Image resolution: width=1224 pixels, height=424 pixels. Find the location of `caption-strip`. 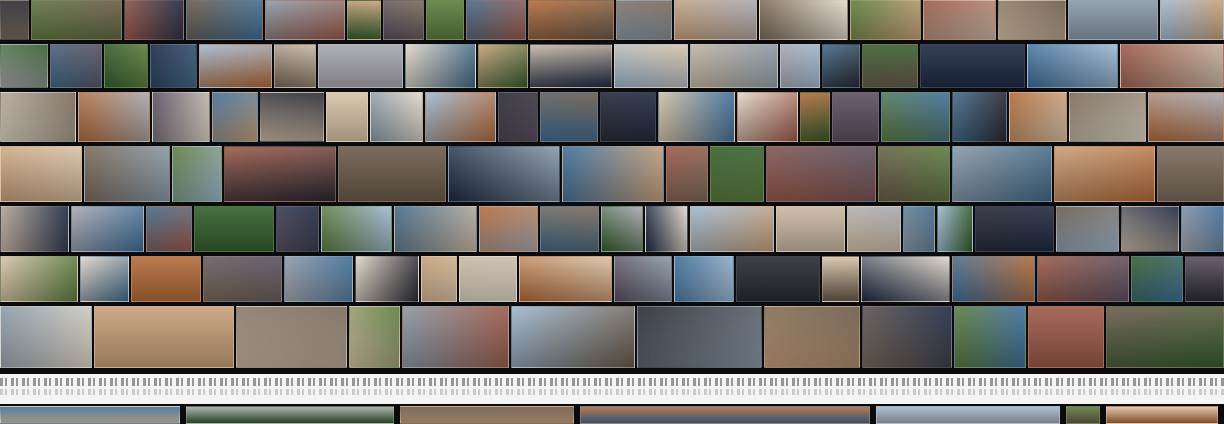

caption-strip is located at coordinates (612, 389).